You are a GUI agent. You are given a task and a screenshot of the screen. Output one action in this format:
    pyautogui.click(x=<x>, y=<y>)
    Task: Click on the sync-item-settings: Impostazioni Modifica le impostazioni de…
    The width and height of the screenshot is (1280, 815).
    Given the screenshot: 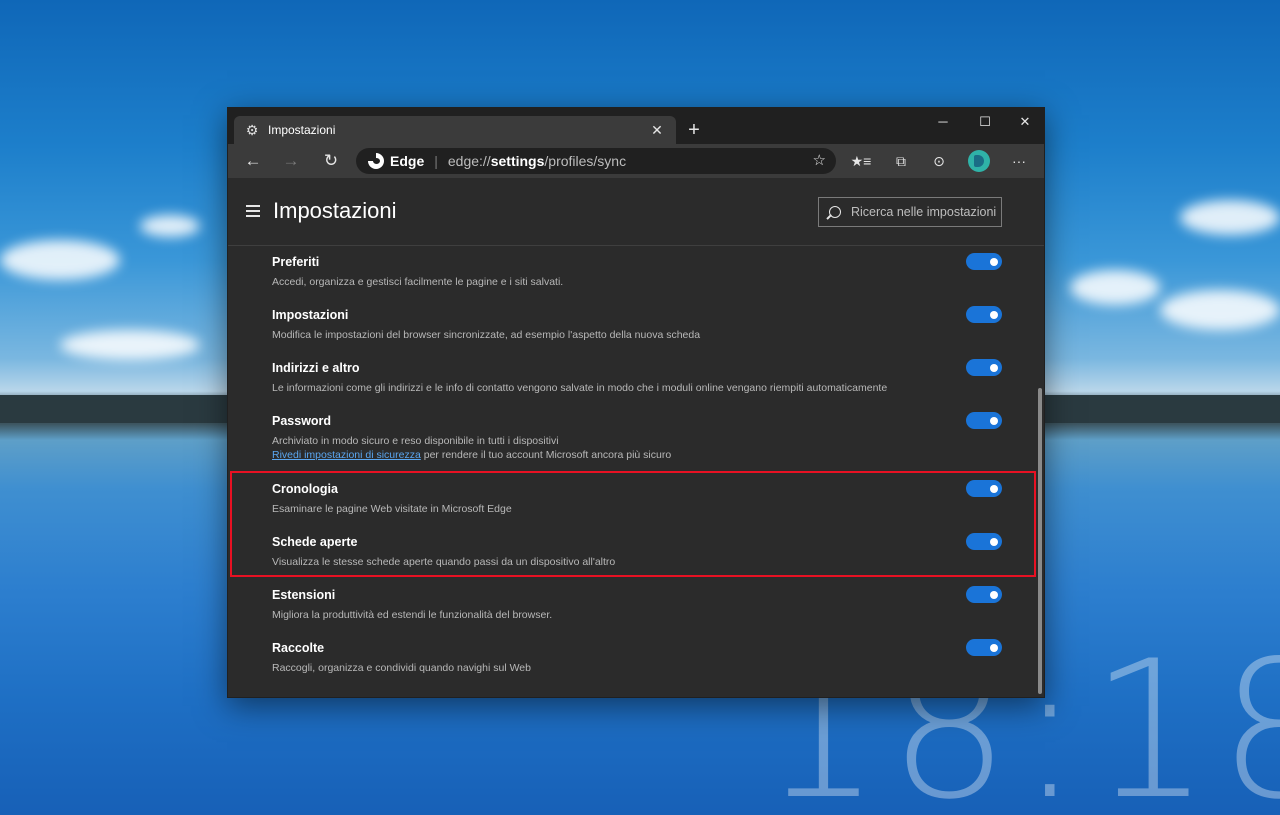 What is the action you would take?
    pyautogui.click(x=637, y=324)
    